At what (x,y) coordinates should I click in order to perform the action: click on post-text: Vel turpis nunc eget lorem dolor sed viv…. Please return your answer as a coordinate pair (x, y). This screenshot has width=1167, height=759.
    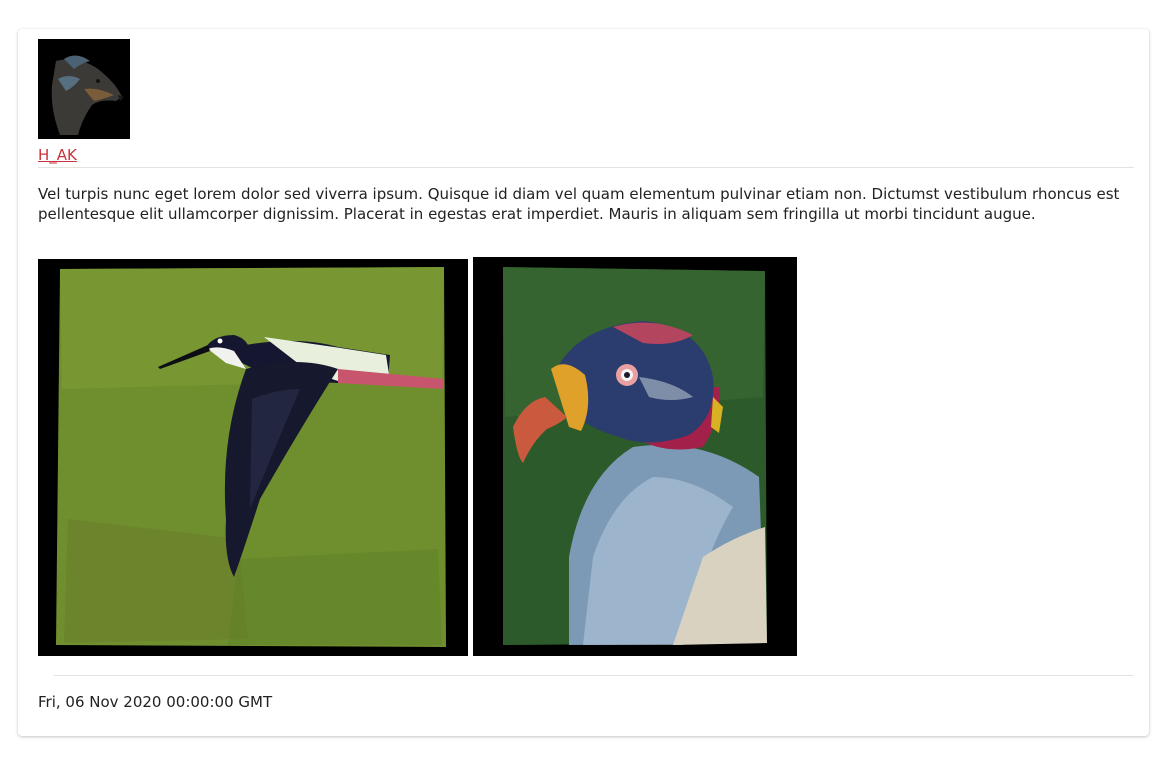
    Looking at the image, I should click on (579, 204).